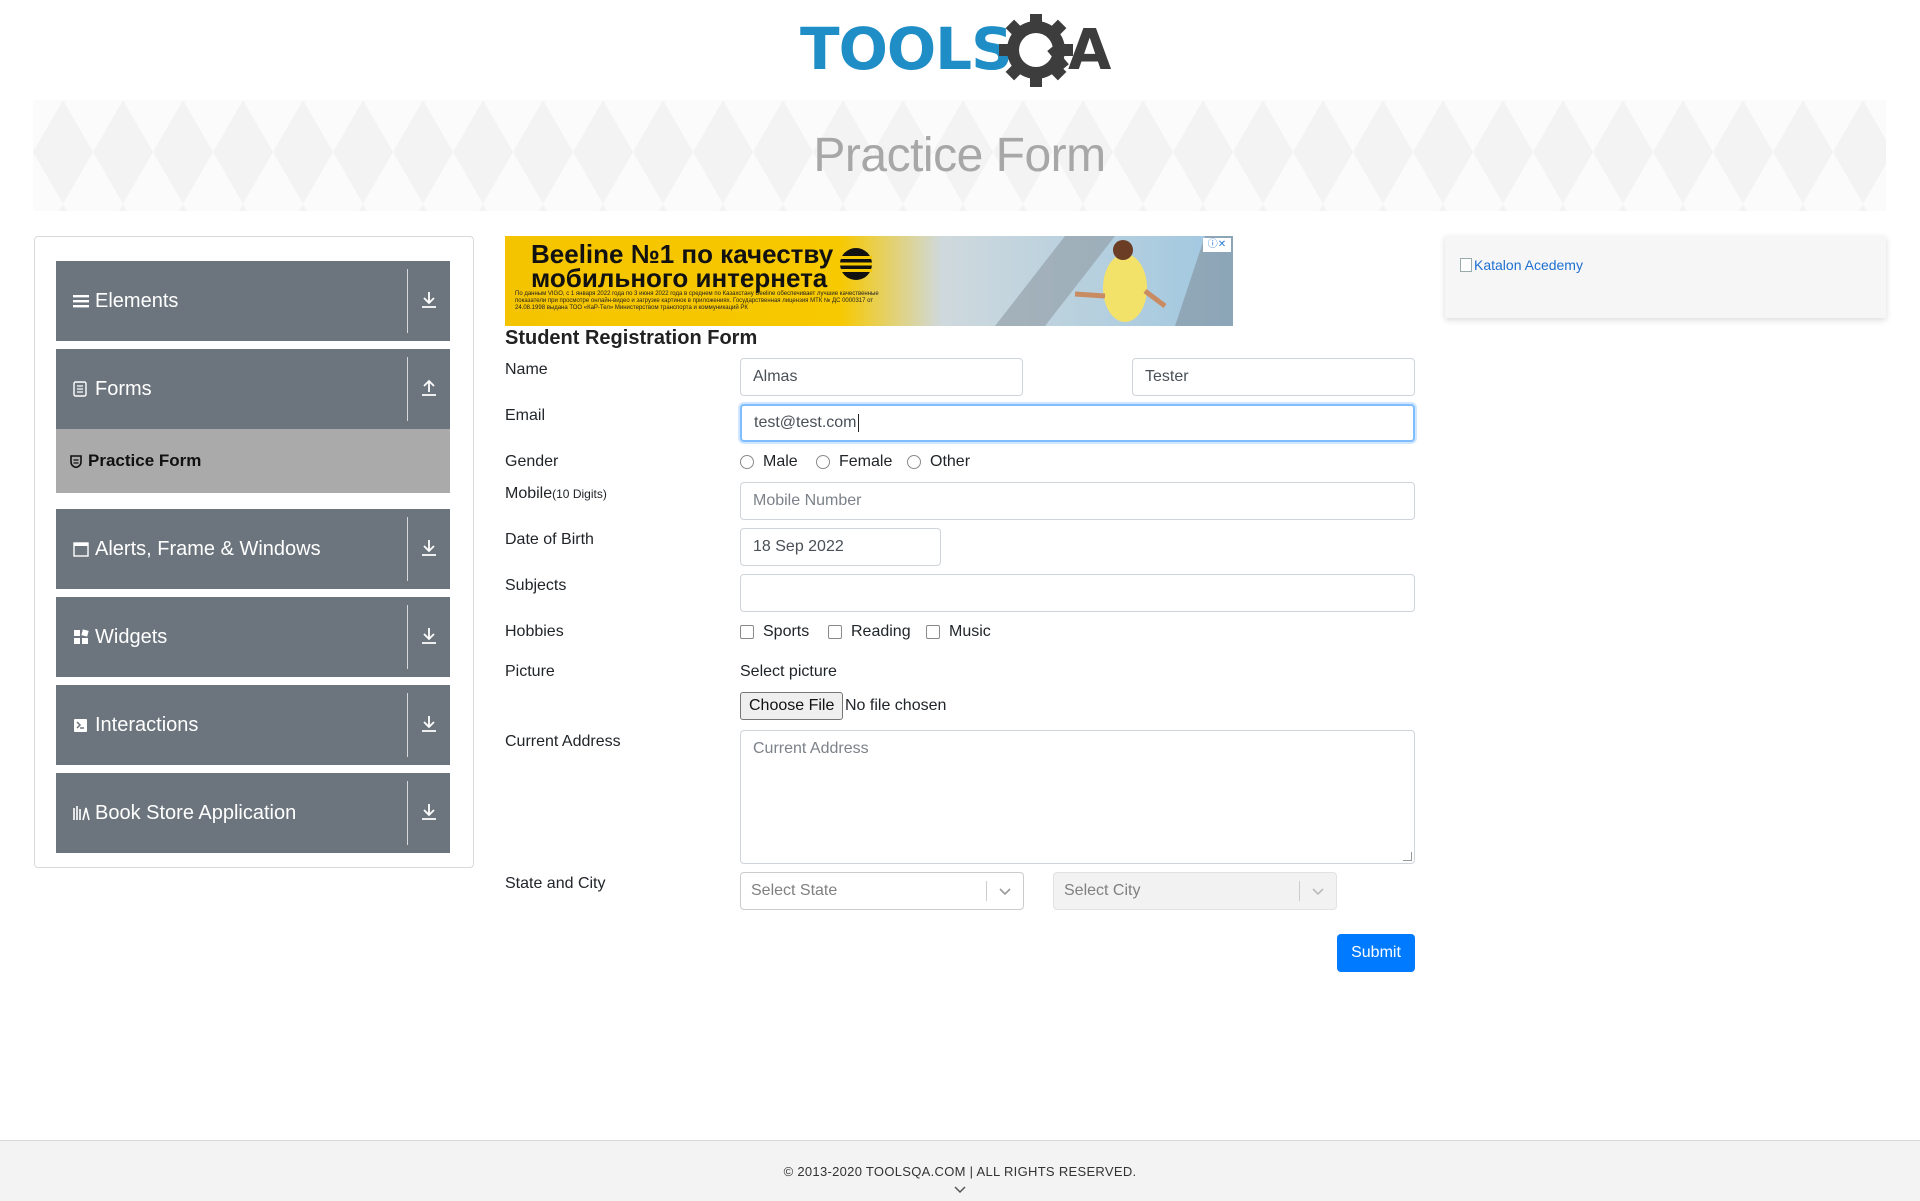 The image size is (1920, 1201). Describe the element at coordinates (525, 415) in the screenshot. I see `email-label: Email` at that location.